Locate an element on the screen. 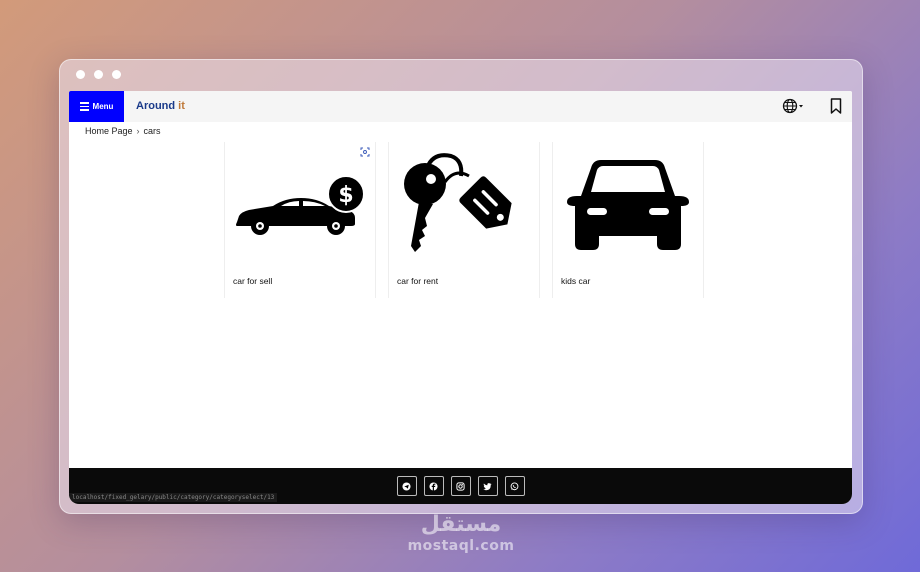 This screenshot has height=572, width=920. category-cards: $ car for sell car for rent kids car is located at coordinates (464, 220).